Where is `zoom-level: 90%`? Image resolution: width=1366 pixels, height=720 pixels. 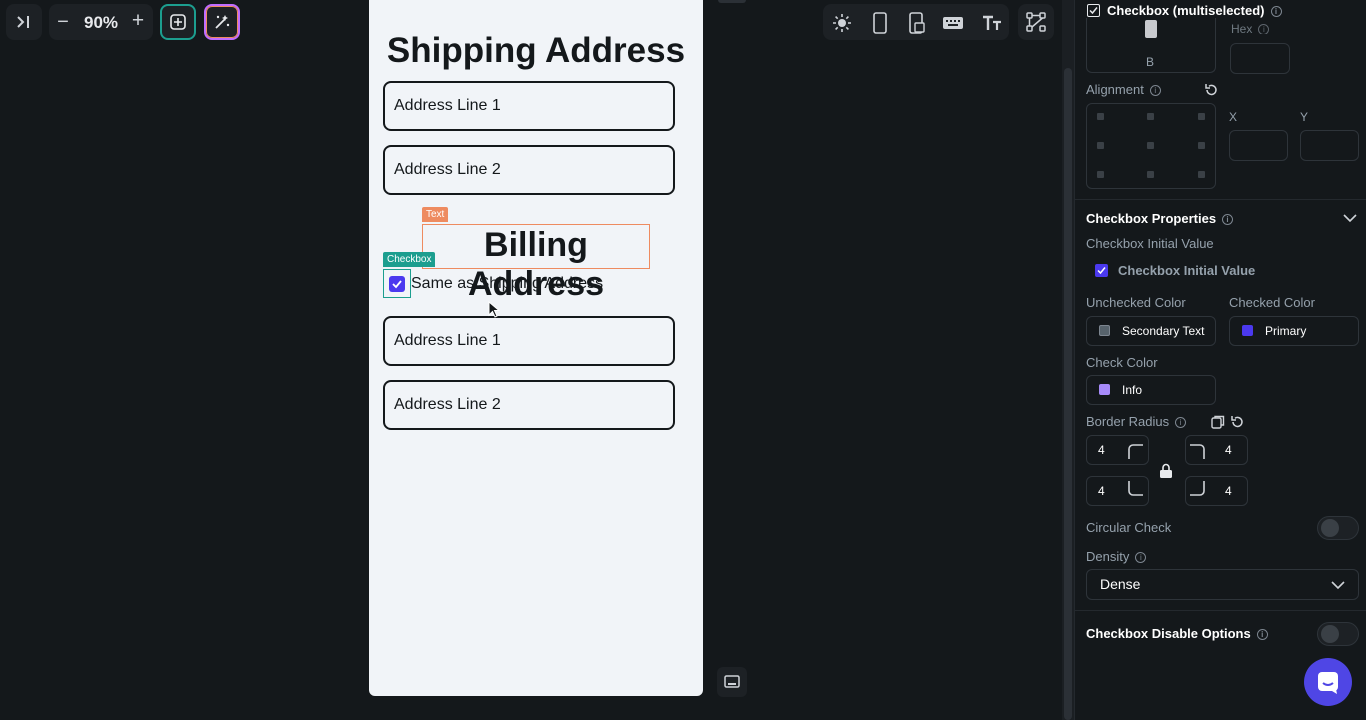
zoom-level: 90% is located at coordinates (101, 23).